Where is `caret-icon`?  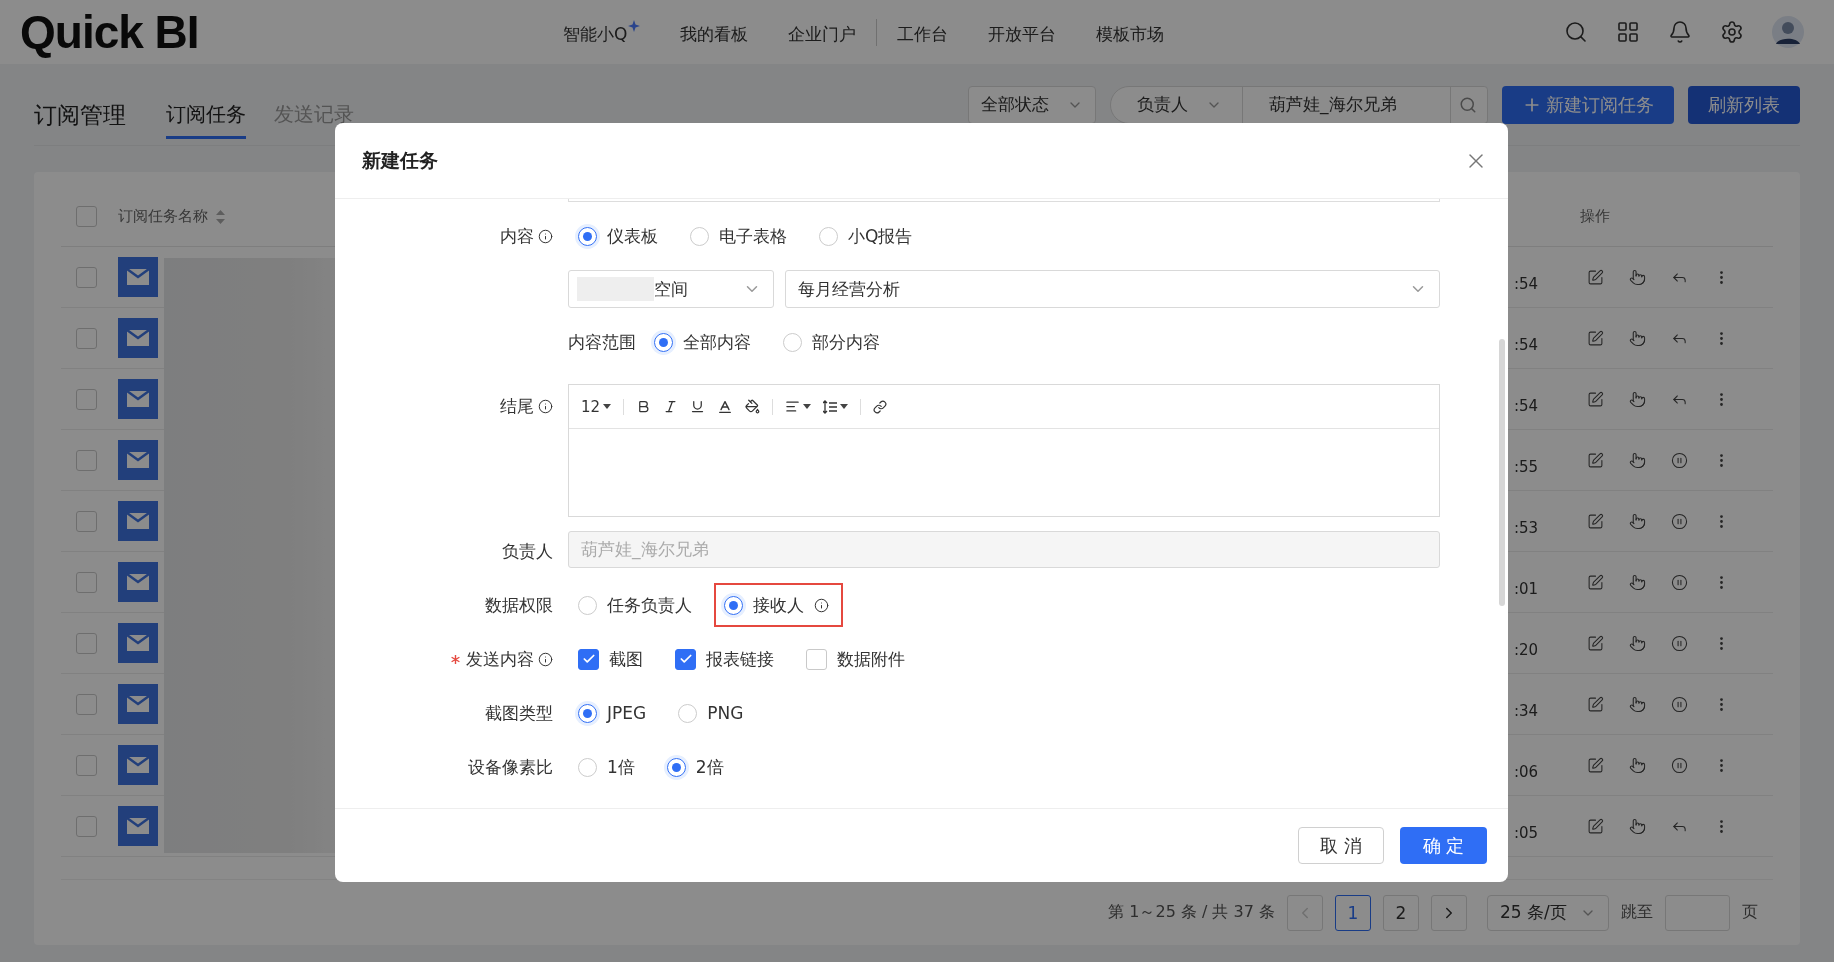 caret-icon is located at coordinates (807, 406).